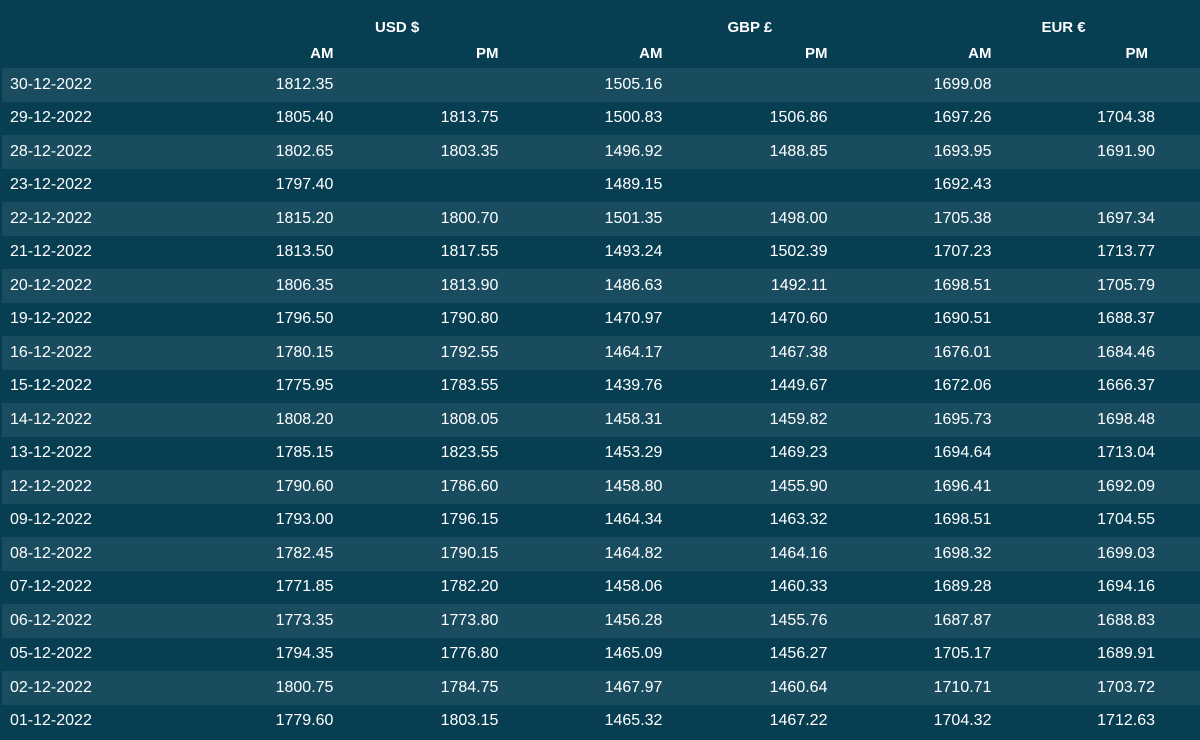  I want to click on price-cell: 1698.32, so click(962, 553).